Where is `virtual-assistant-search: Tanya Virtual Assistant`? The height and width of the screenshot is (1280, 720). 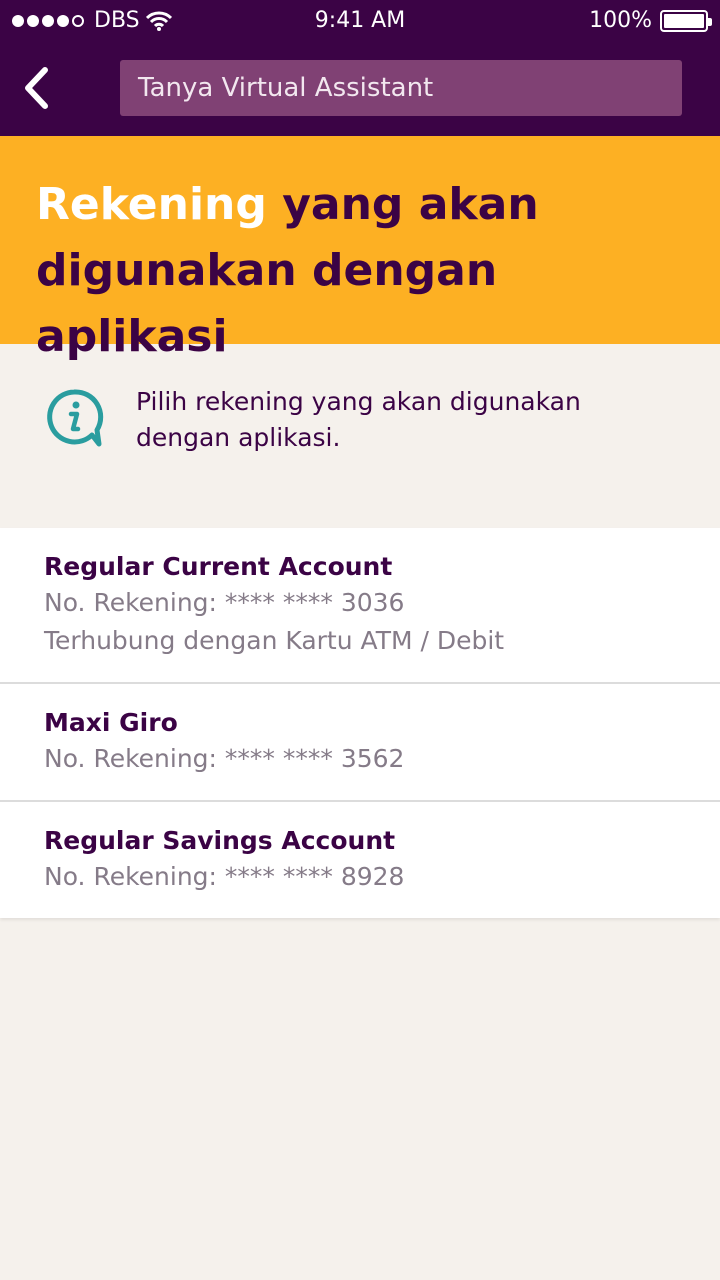
virtual-assistant-search: Tanya Virtual Assistant is located at coordinates (401, 88).